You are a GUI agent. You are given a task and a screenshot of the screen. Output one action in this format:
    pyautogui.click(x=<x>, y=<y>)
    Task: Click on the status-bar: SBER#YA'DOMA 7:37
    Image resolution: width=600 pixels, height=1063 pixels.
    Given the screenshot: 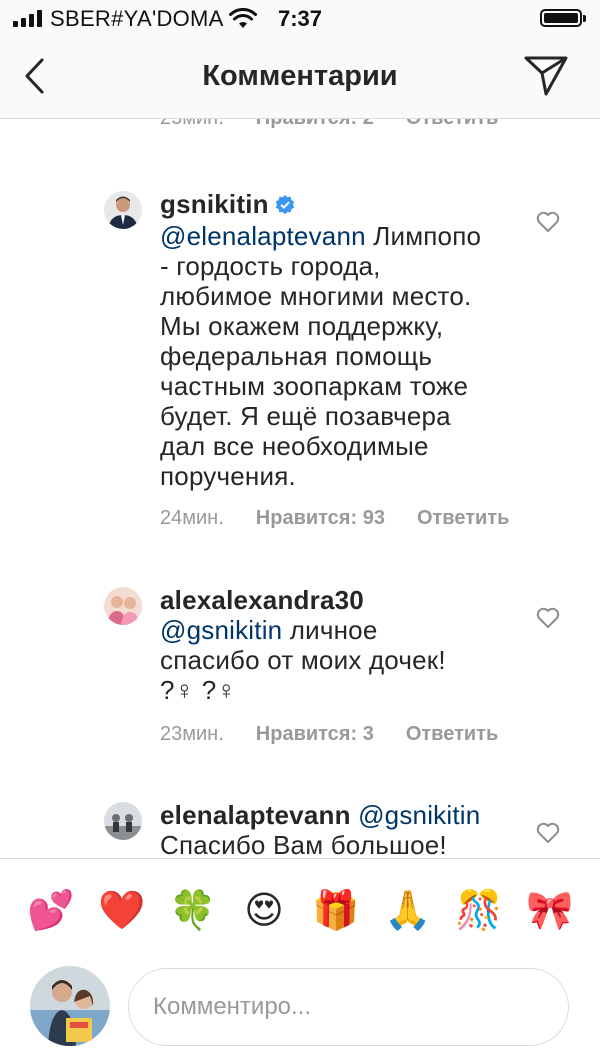 What is the action you would take?
    pyautogui.click(x=300, y=20)
    